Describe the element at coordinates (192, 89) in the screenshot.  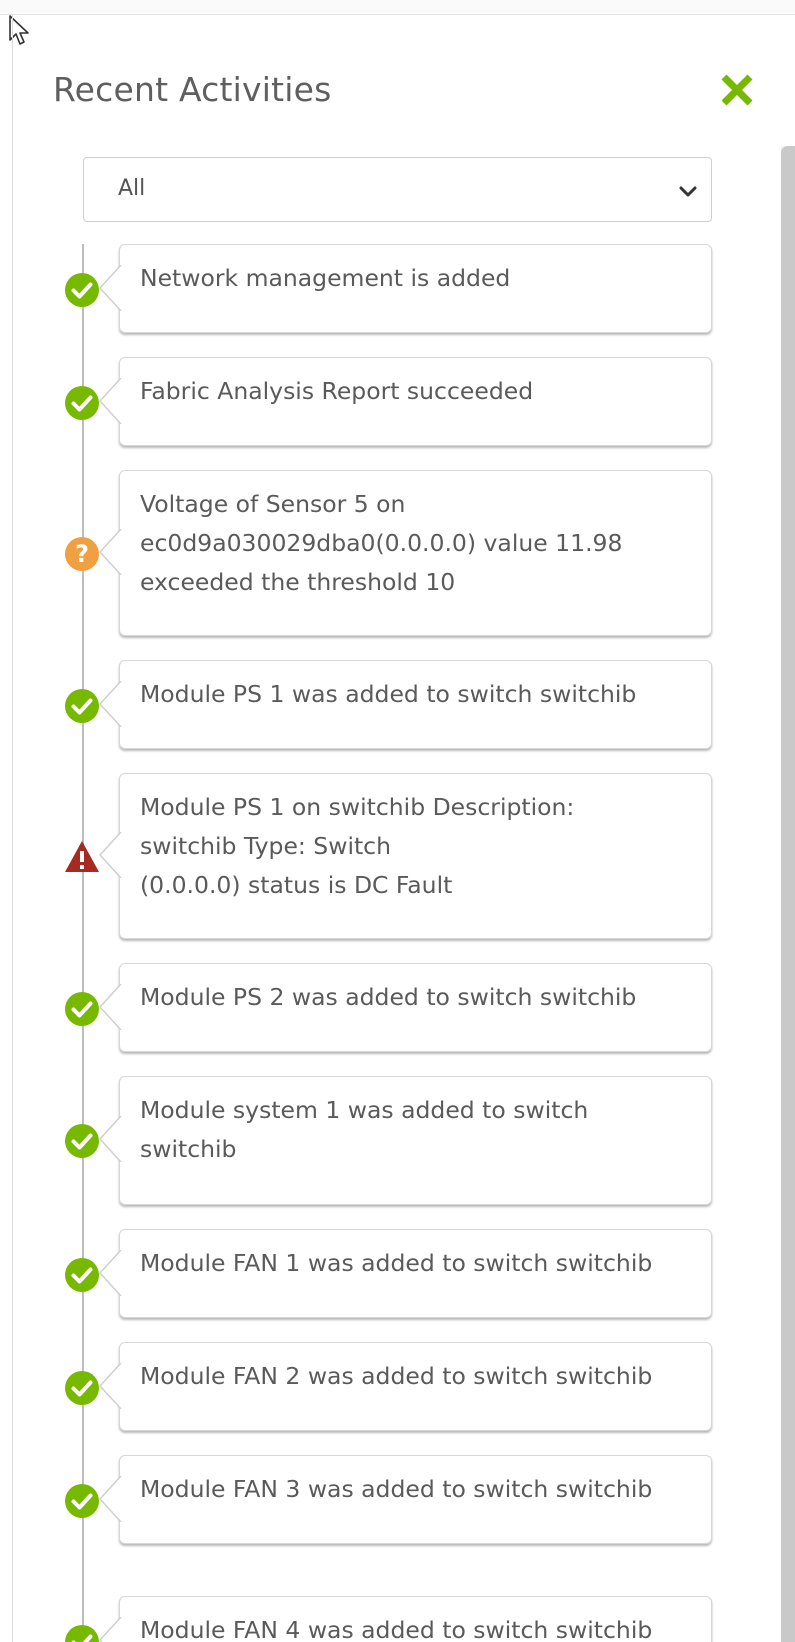
I see `panel-title: Recent Activities` at that location.